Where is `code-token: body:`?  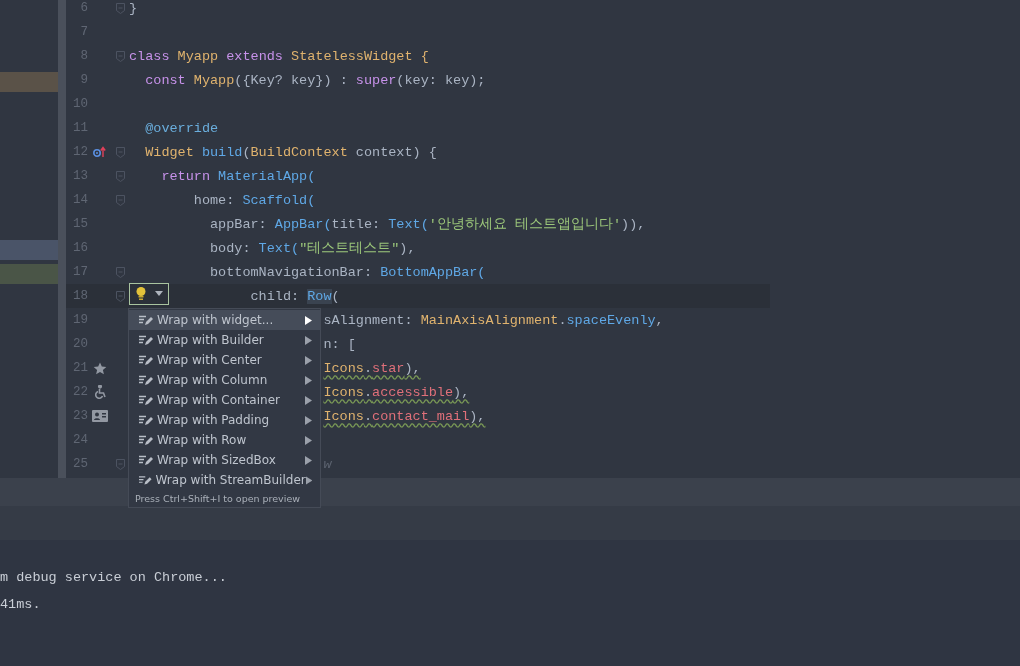
code-token: body: is located at coordinates (231, 248).